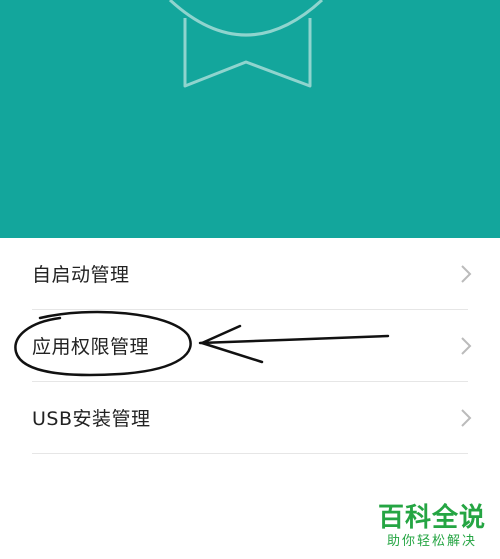  I want to click on menu-item-usb-install: USB安装管理, so click(250, 418).